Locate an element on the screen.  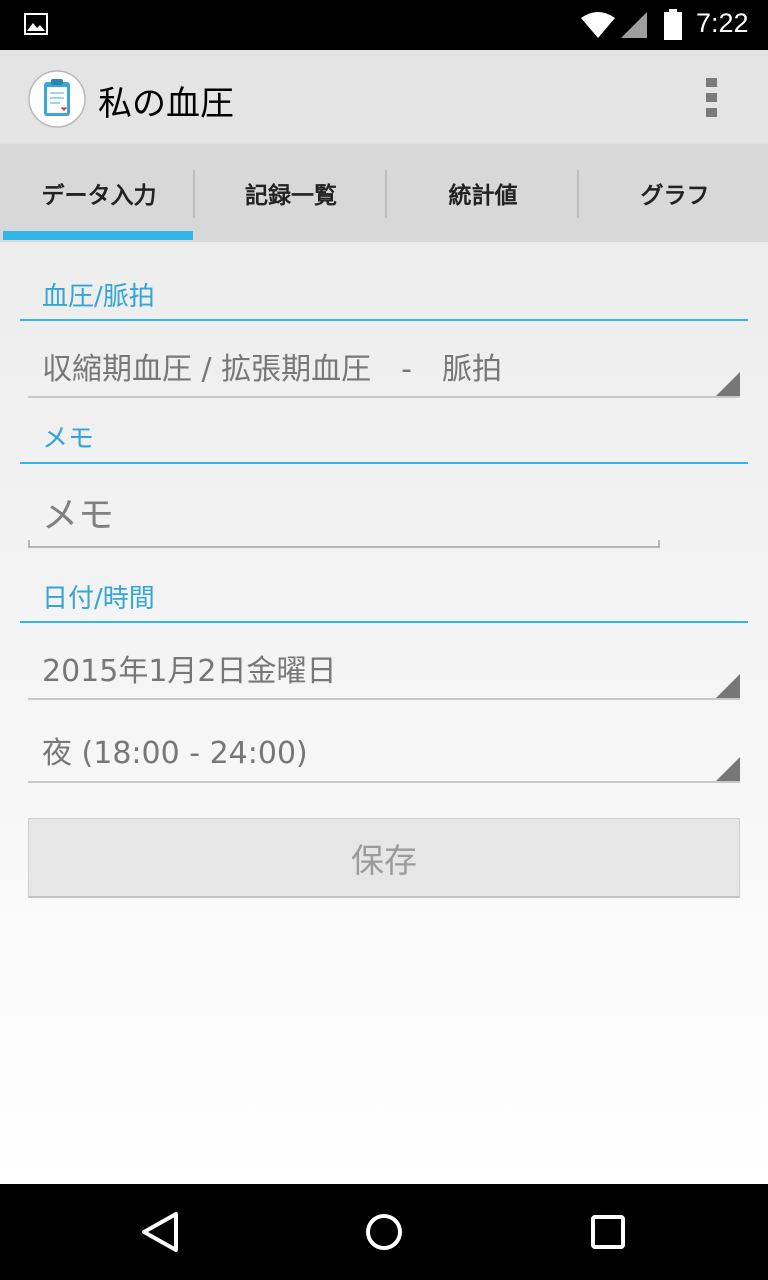
memo-input is located at coordinates (342, 515).